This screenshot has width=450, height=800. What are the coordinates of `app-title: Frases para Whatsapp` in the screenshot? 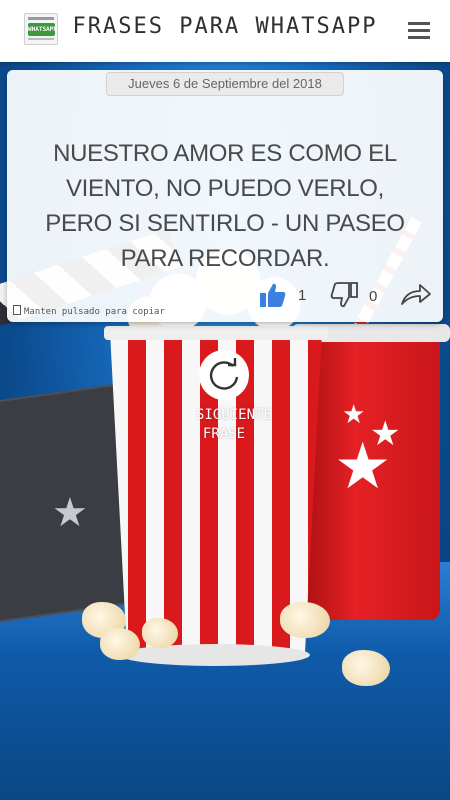 It's located at (225, 26).